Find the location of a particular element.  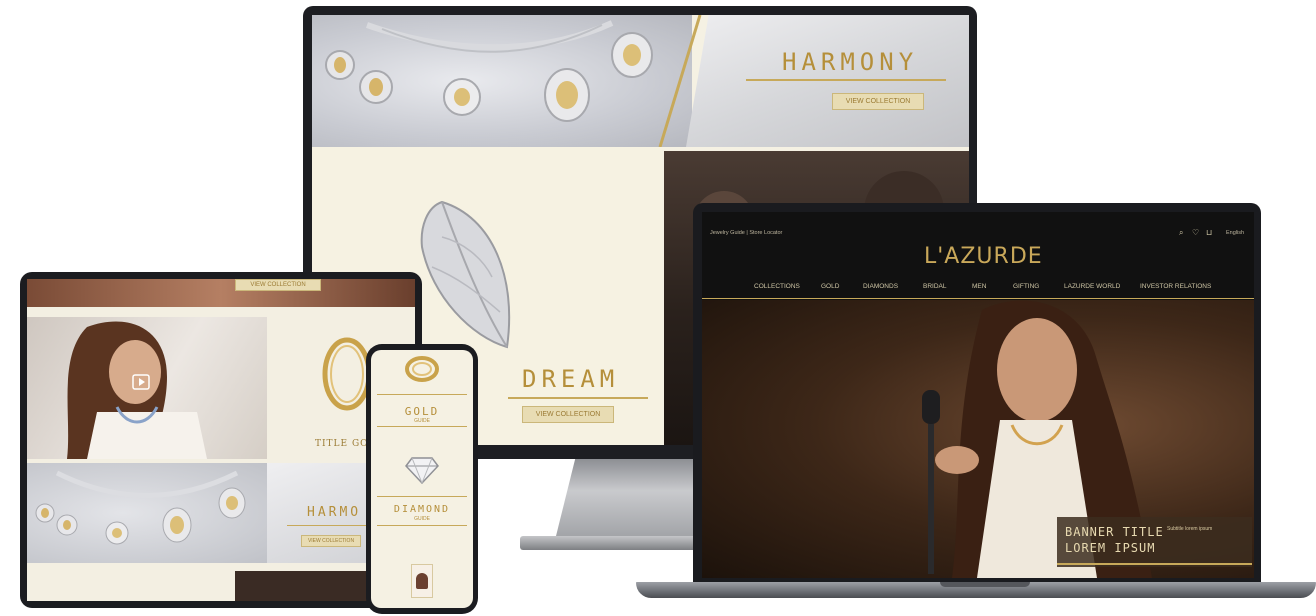

diamond-leaf-image is located at coordinates (465, 274).